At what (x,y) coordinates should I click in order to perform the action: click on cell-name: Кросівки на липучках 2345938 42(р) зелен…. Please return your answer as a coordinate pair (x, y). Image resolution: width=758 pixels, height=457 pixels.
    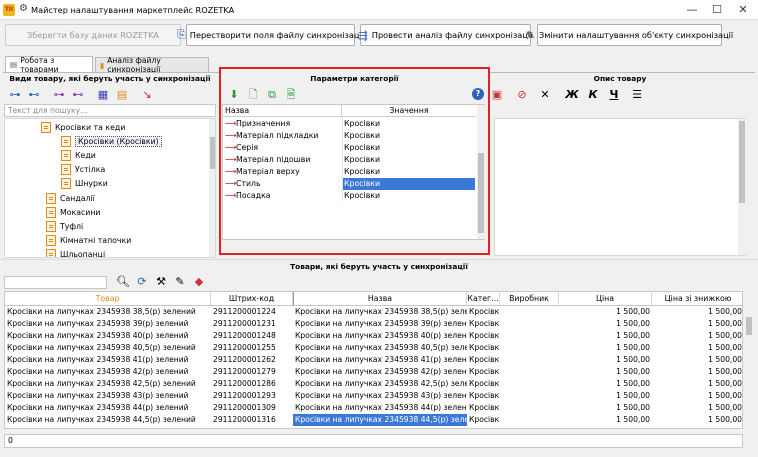
    Looking at the image, I should click on (380, 372).